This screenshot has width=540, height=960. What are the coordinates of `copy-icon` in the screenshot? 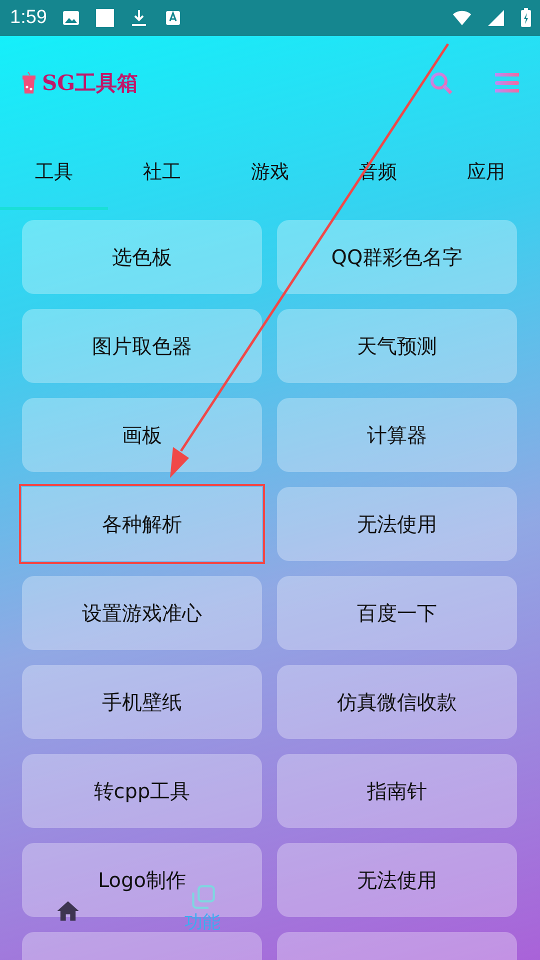 It's located at (203, 897).